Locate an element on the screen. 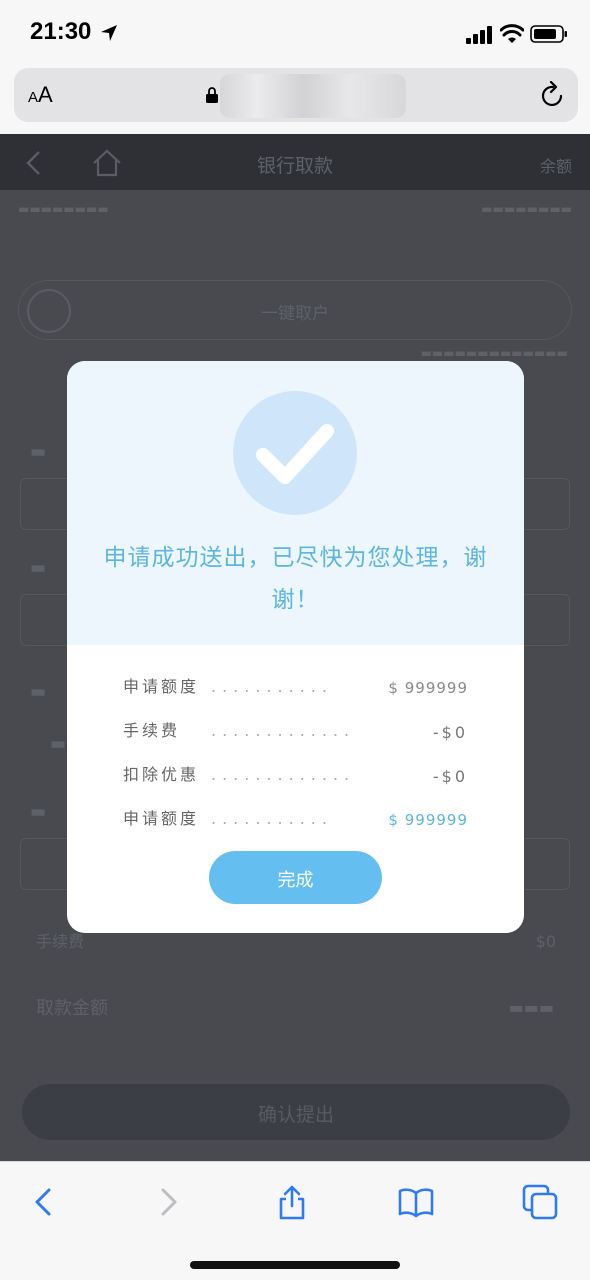 The height and width of the screenshot is (1280, 590). success-badge is located at coordinates (295, 453).